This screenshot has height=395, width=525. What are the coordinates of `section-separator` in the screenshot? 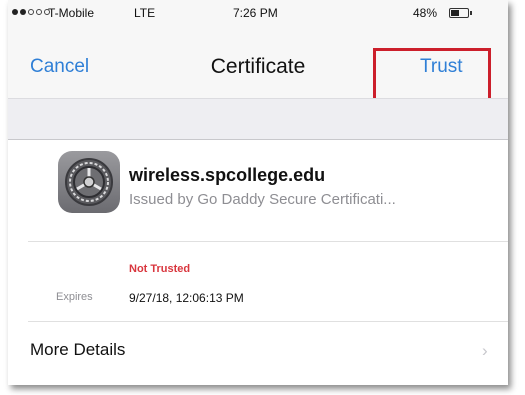 It's located at (258, 119).